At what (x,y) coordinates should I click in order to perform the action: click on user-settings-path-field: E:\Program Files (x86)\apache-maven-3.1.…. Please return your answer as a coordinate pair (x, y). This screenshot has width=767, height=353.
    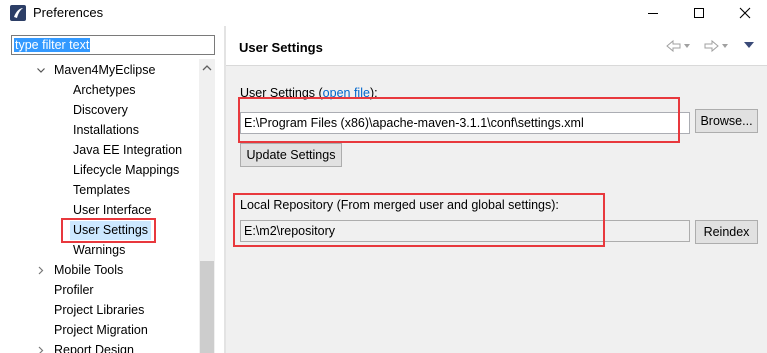
    Looking at the image, I should click on (465, 123).